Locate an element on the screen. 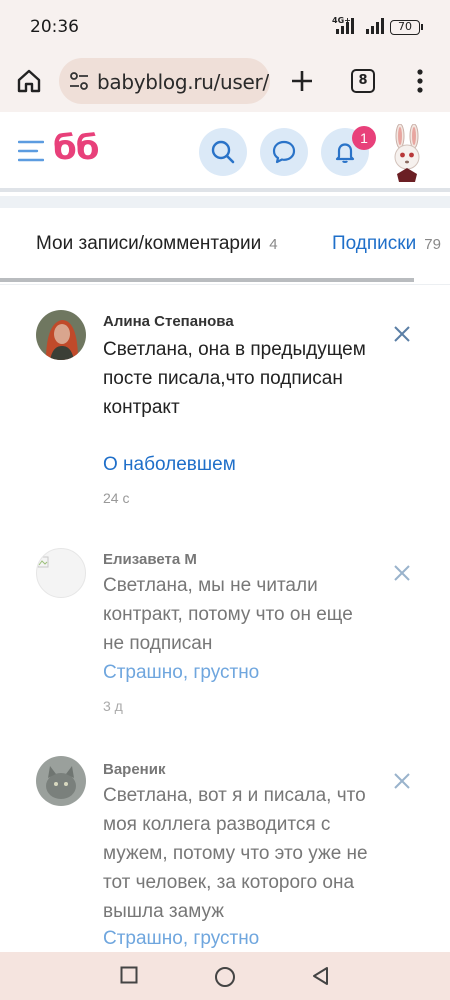  home-circle-icon is located at coordinates (225, 977).